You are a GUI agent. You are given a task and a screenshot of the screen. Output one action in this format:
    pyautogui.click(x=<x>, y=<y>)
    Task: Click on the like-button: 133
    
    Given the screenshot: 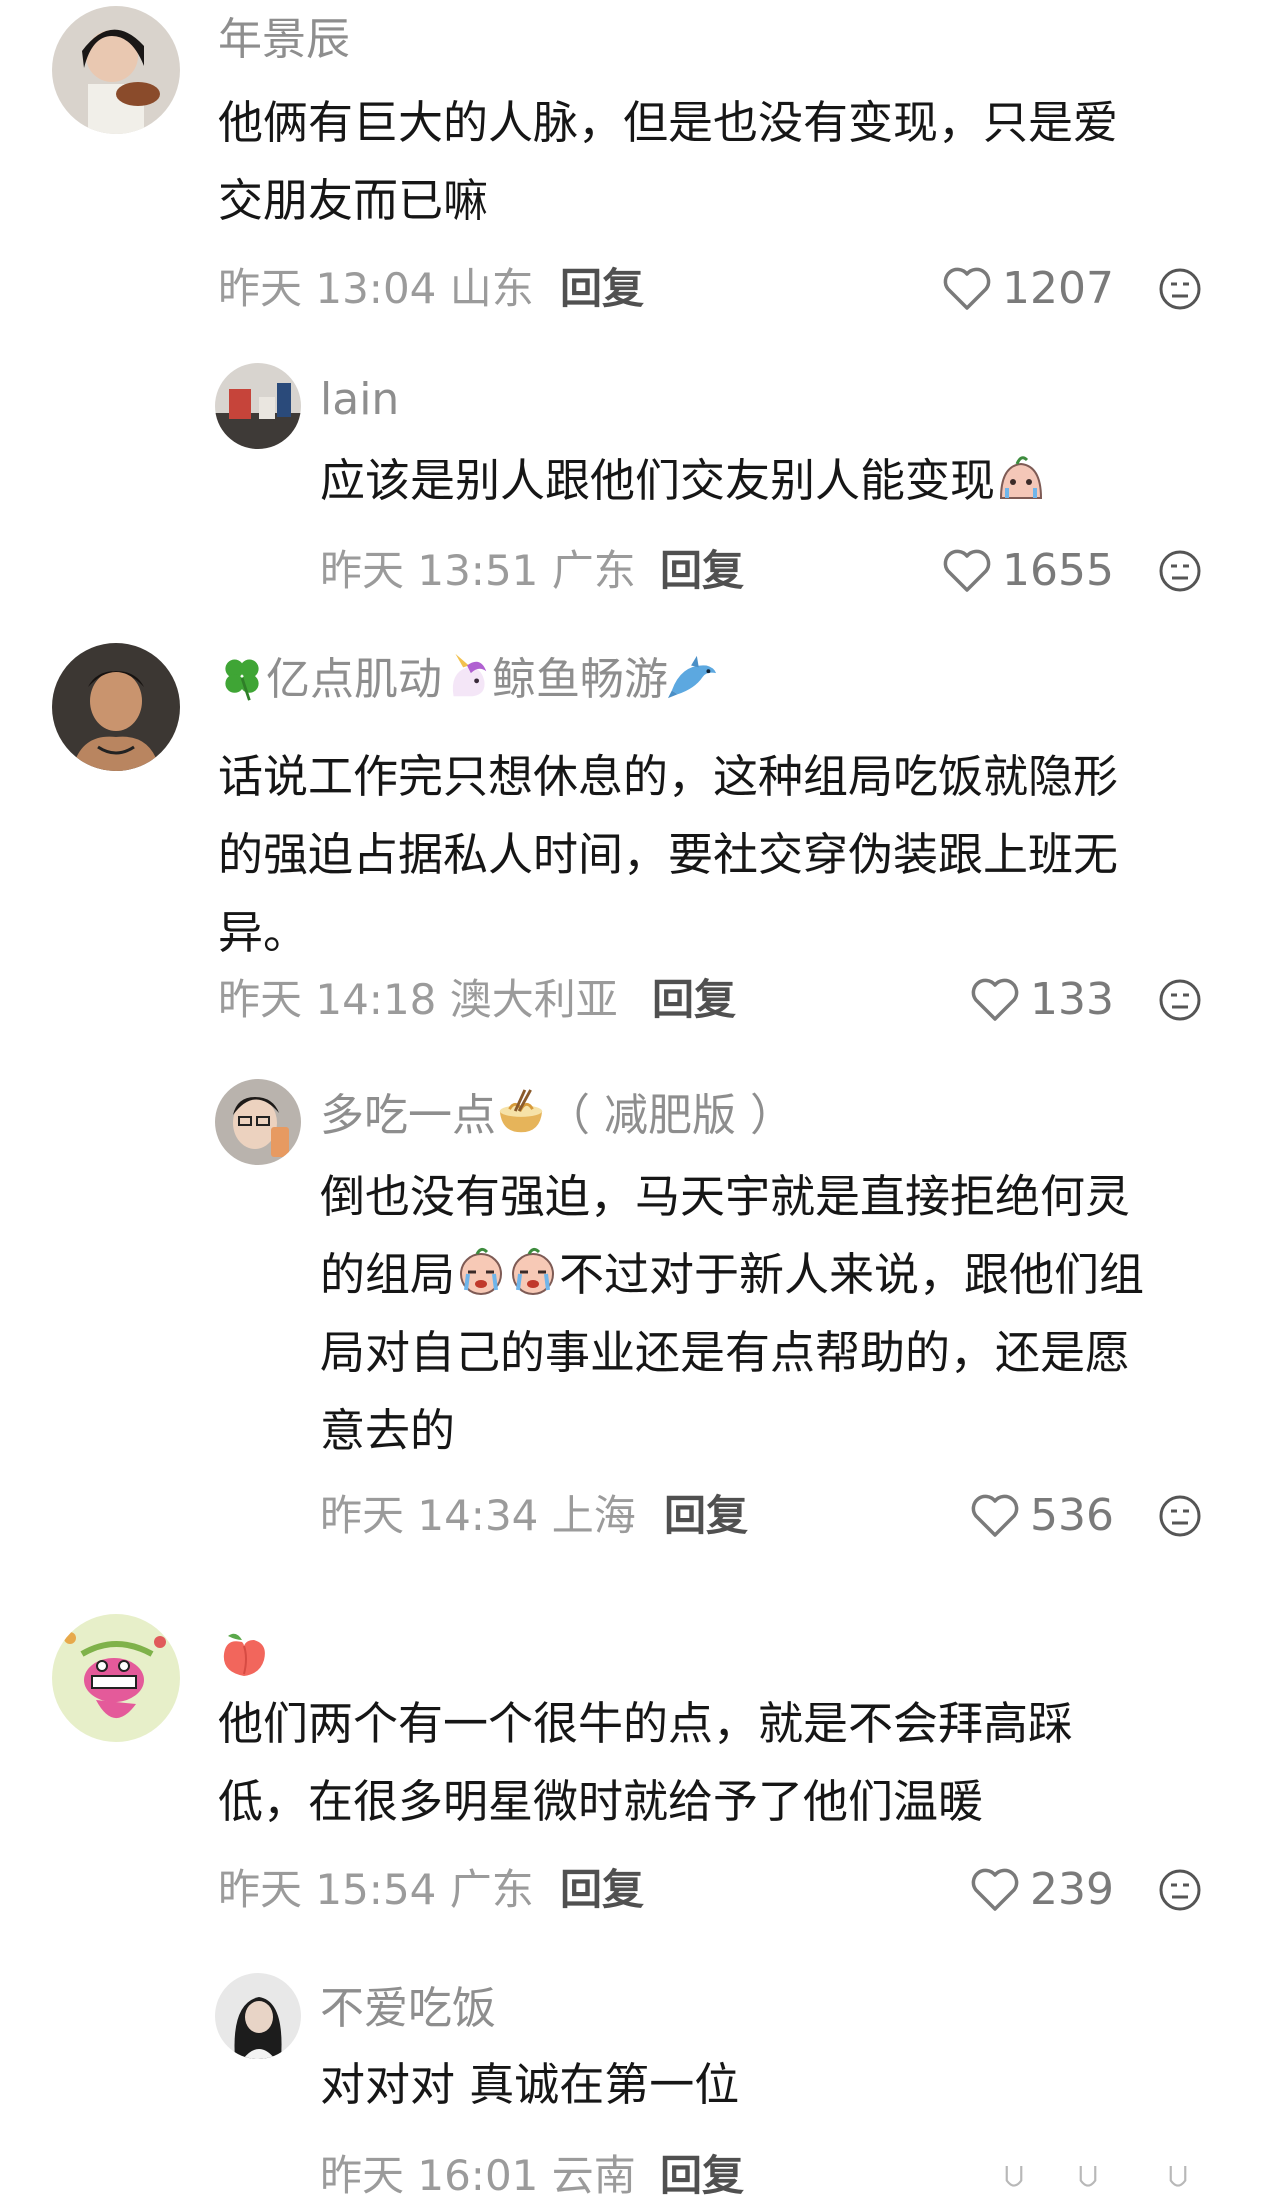 What is the action you would take?
    pyautogui.click(x=1042, y=1000)
    